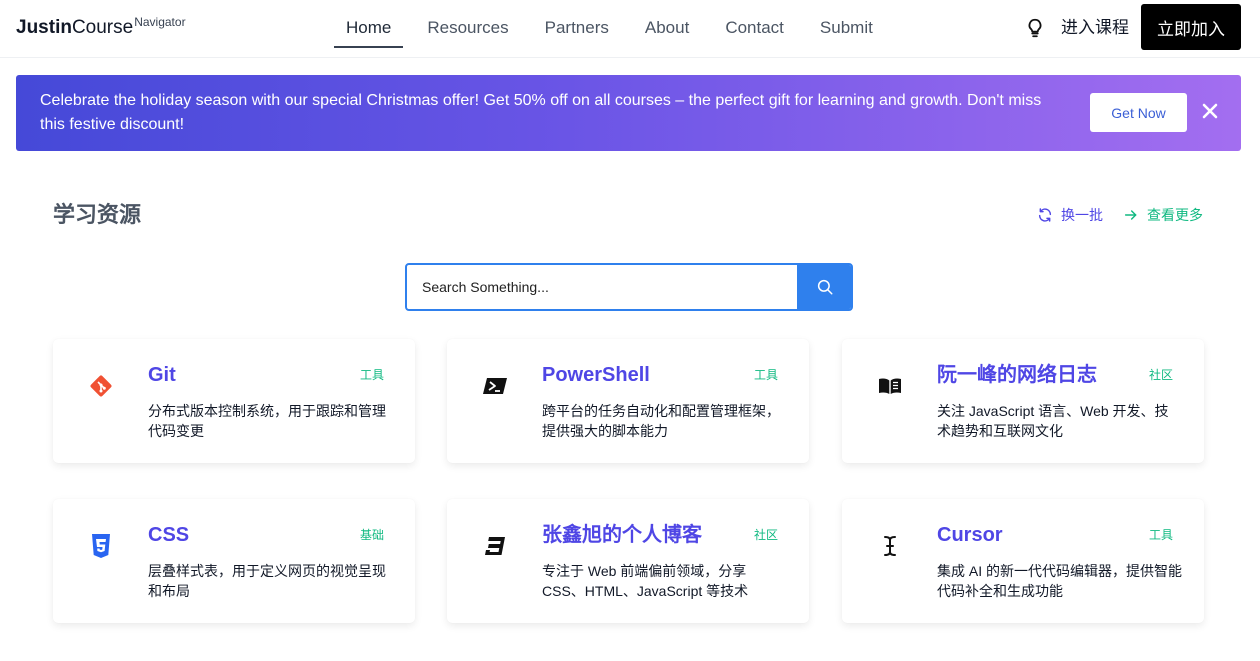 This screenshot has height=661, width=1260. Describe the element at coordinates (1053, 421) in the screenshot. I see `card-description: 关注 JavaScript 语言、Web 开发、技术趋势和互联网文化` at that location.